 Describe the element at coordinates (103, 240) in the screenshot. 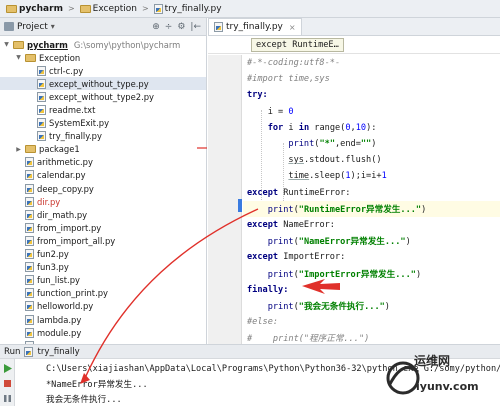

I see `tree-item: from_import_all.py` at that location.